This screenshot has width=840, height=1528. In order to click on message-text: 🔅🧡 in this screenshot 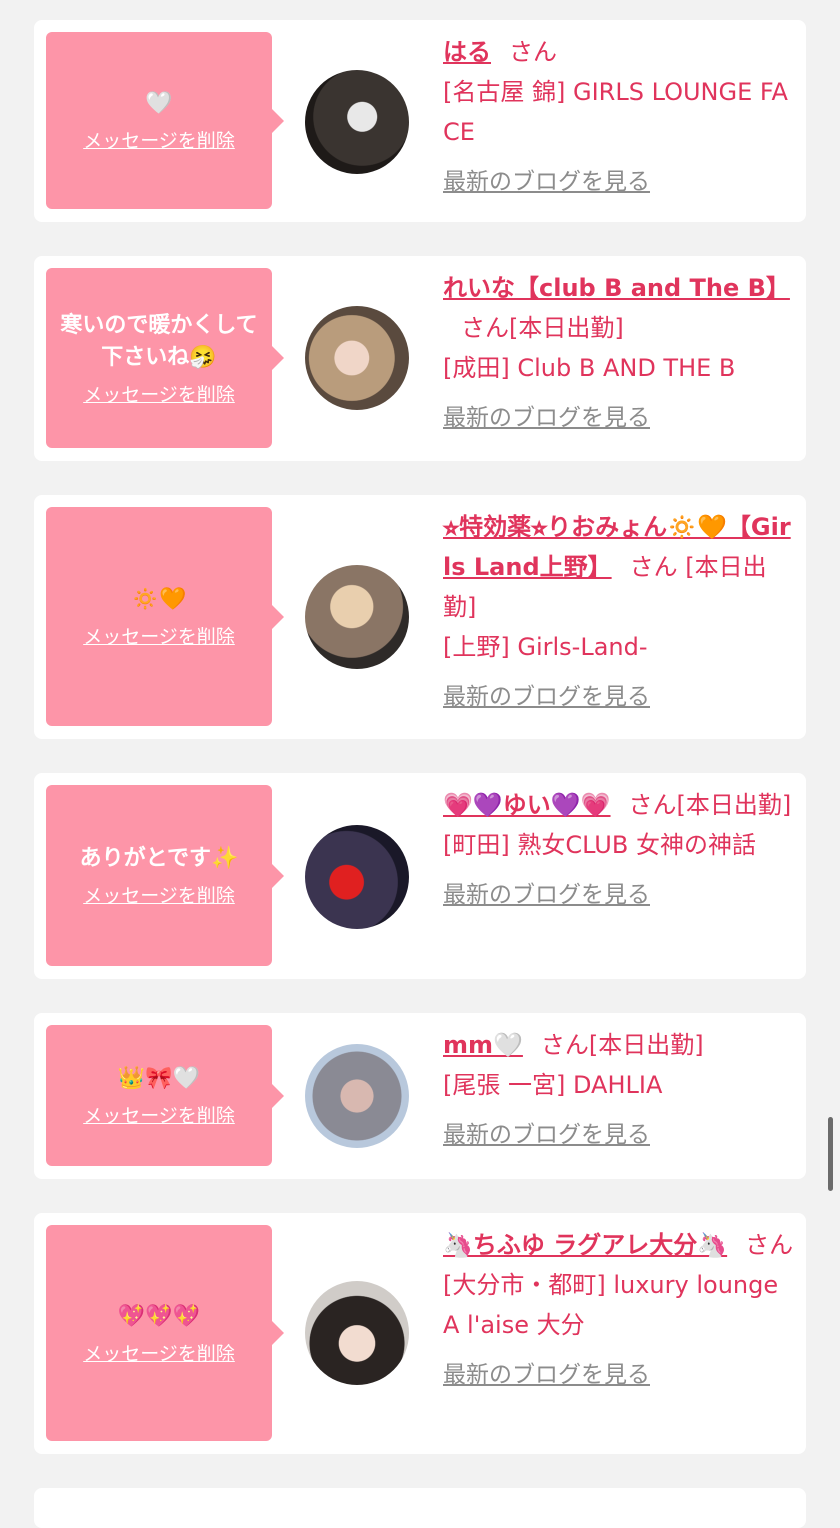, I will do `click(159, 599)`.